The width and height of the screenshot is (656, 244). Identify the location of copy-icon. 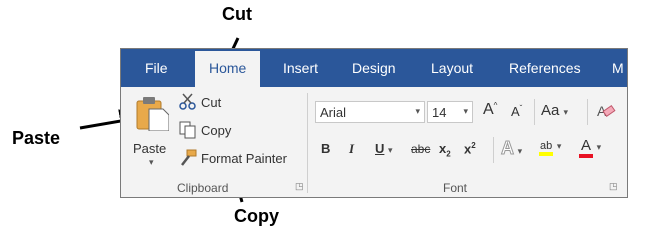
(187, 130).